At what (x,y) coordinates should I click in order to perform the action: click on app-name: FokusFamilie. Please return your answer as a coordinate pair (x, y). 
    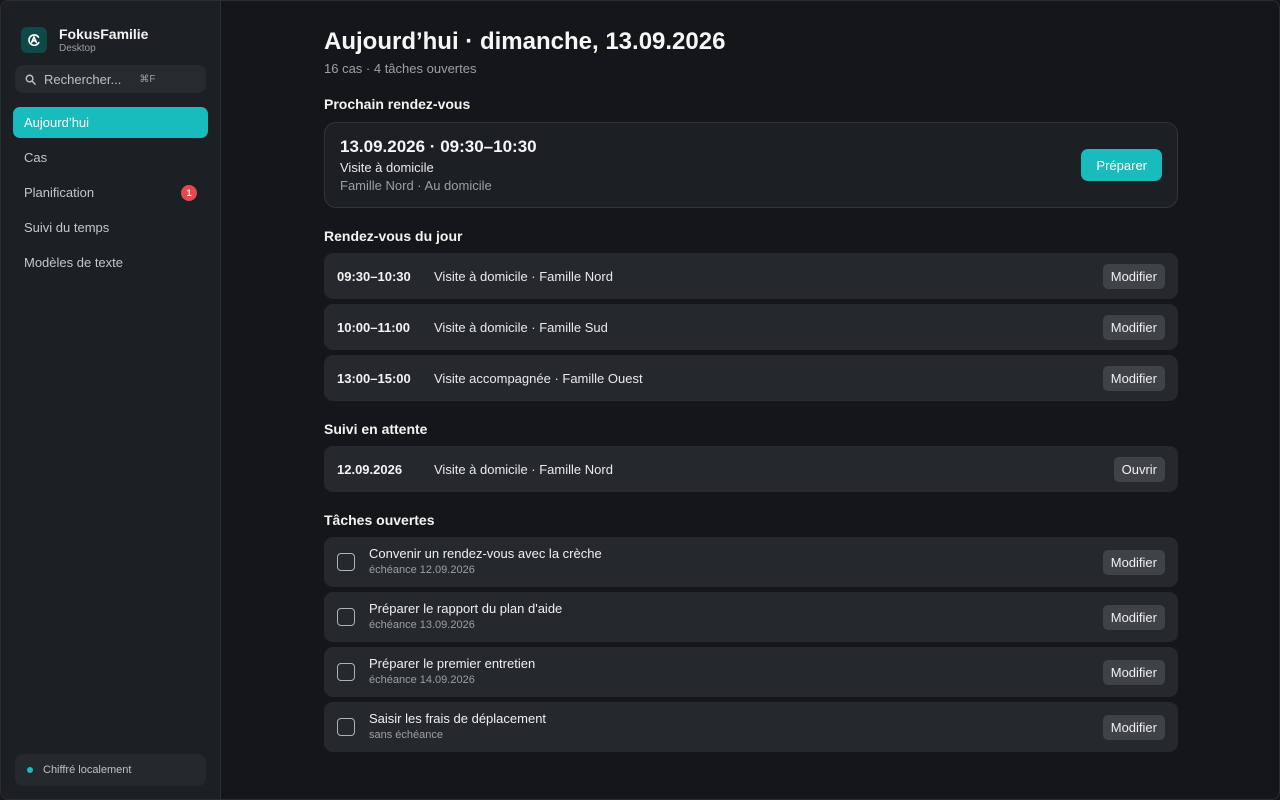
    Looking at the image, I should click on (104, 33).